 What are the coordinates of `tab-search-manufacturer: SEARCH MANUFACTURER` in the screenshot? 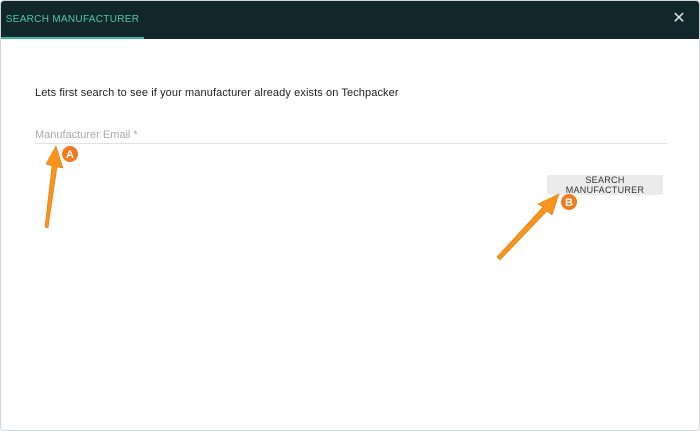 It's located at (72, 20).